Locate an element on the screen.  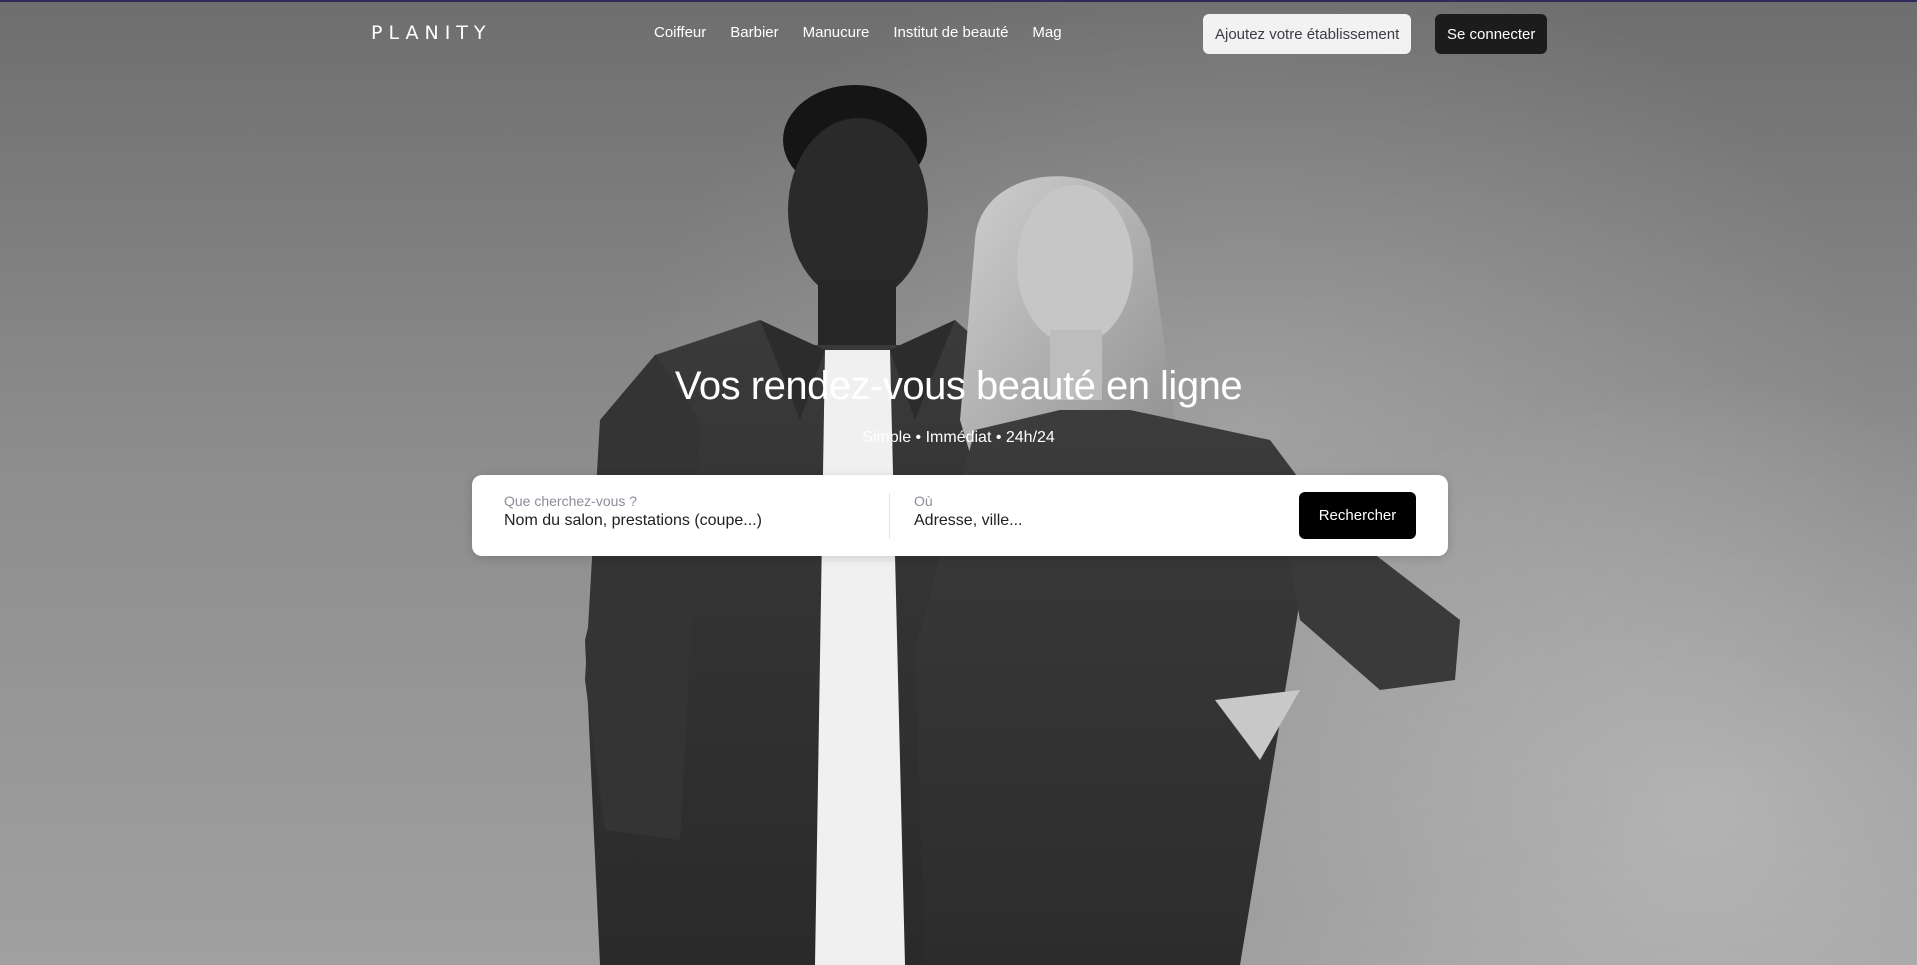
nav-link-manucure: Manucure is located at coordinates (836, 32).